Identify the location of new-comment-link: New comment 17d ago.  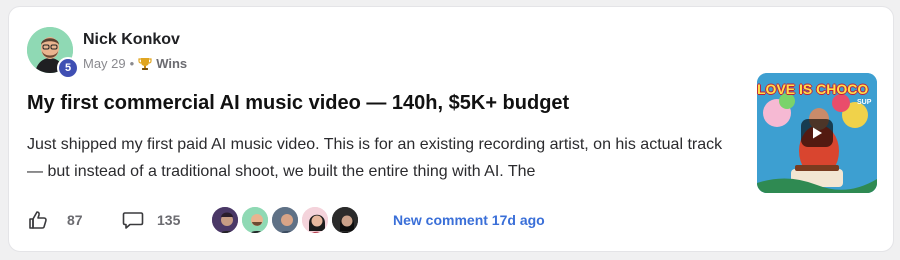
(469, 220).